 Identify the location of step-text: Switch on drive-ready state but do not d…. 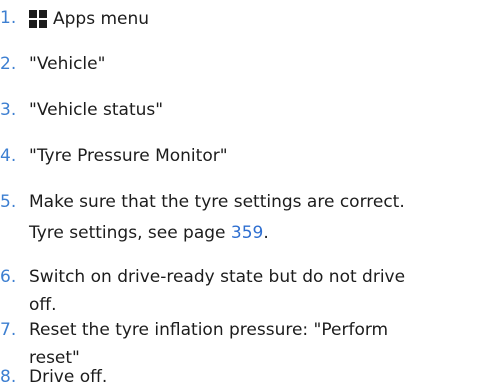
(217, 291).